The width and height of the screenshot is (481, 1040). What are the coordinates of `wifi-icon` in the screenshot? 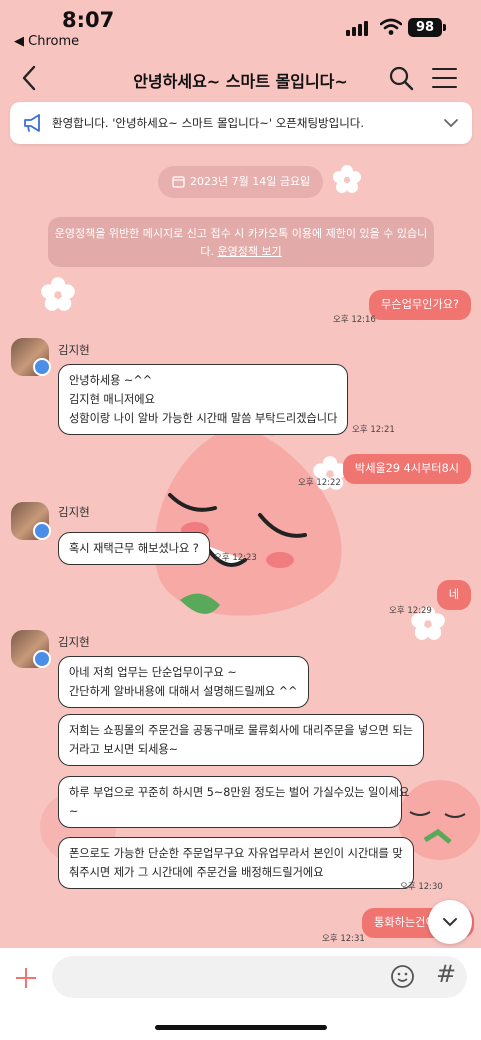 It's located at (391, 26).